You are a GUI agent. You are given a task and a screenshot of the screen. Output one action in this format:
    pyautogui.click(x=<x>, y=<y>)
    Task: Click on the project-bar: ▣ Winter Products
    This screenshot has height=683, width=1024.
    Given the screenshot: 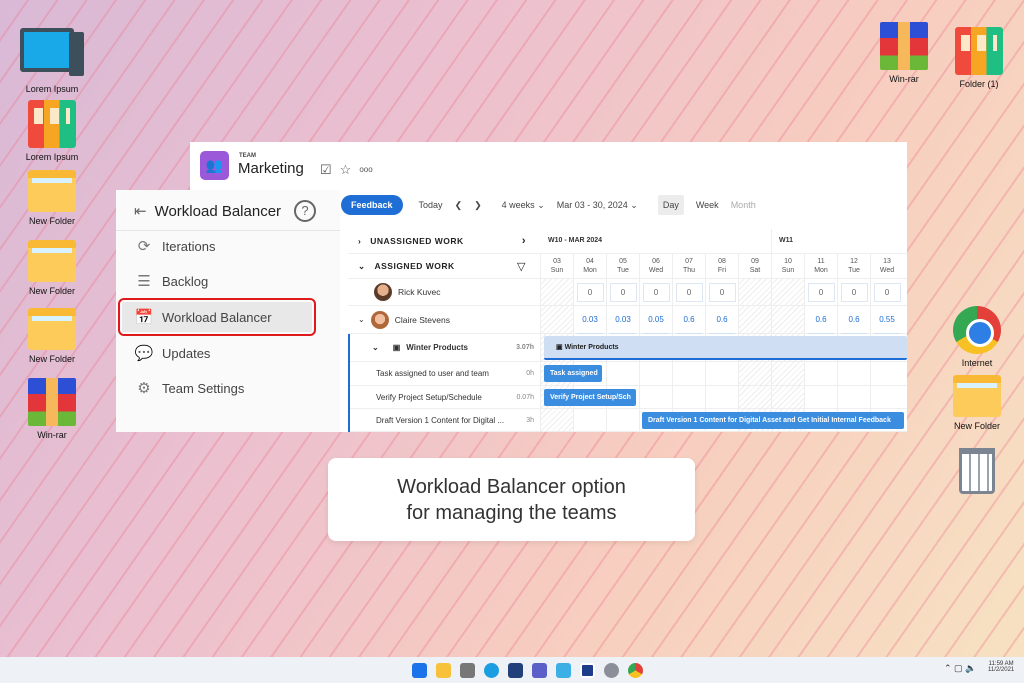 What is the action you would take?
    pyautogui.click(x=725, y=348)
    